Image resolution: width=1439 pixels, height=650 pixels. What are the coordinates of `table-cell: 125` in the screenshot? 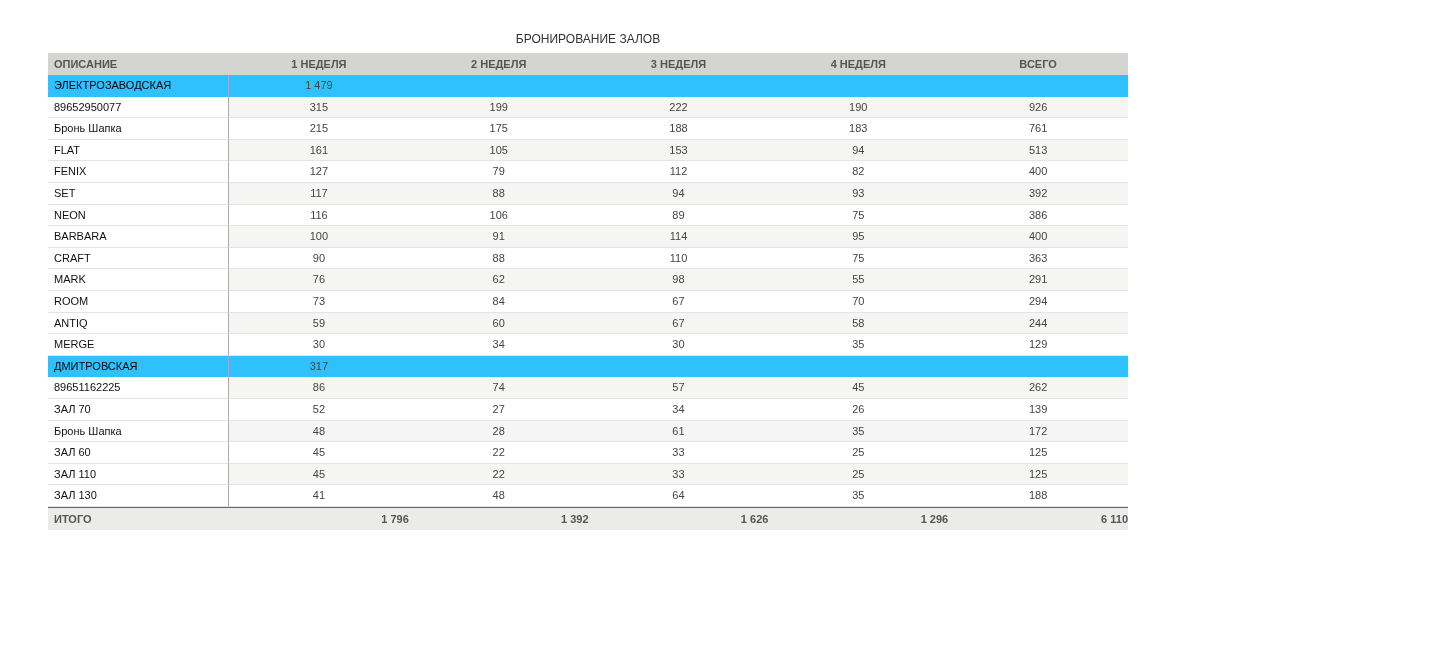 It's located at (1038, 474).